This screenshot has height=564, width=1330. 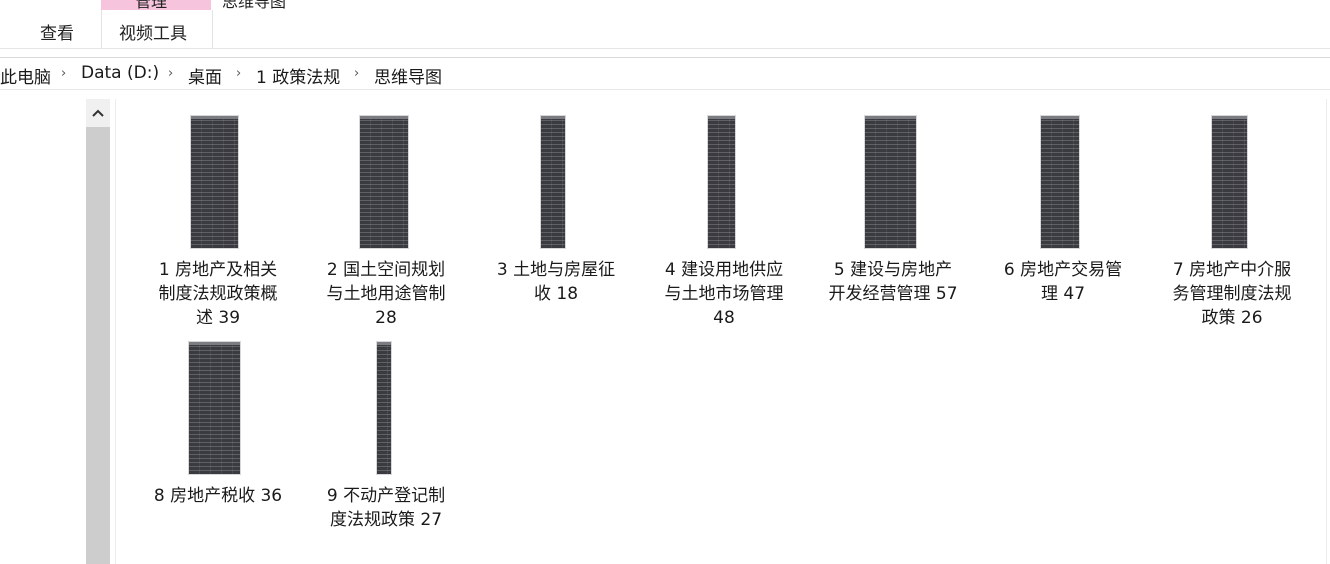 I want to click on navigation-pane, so click(x=43, y=327).